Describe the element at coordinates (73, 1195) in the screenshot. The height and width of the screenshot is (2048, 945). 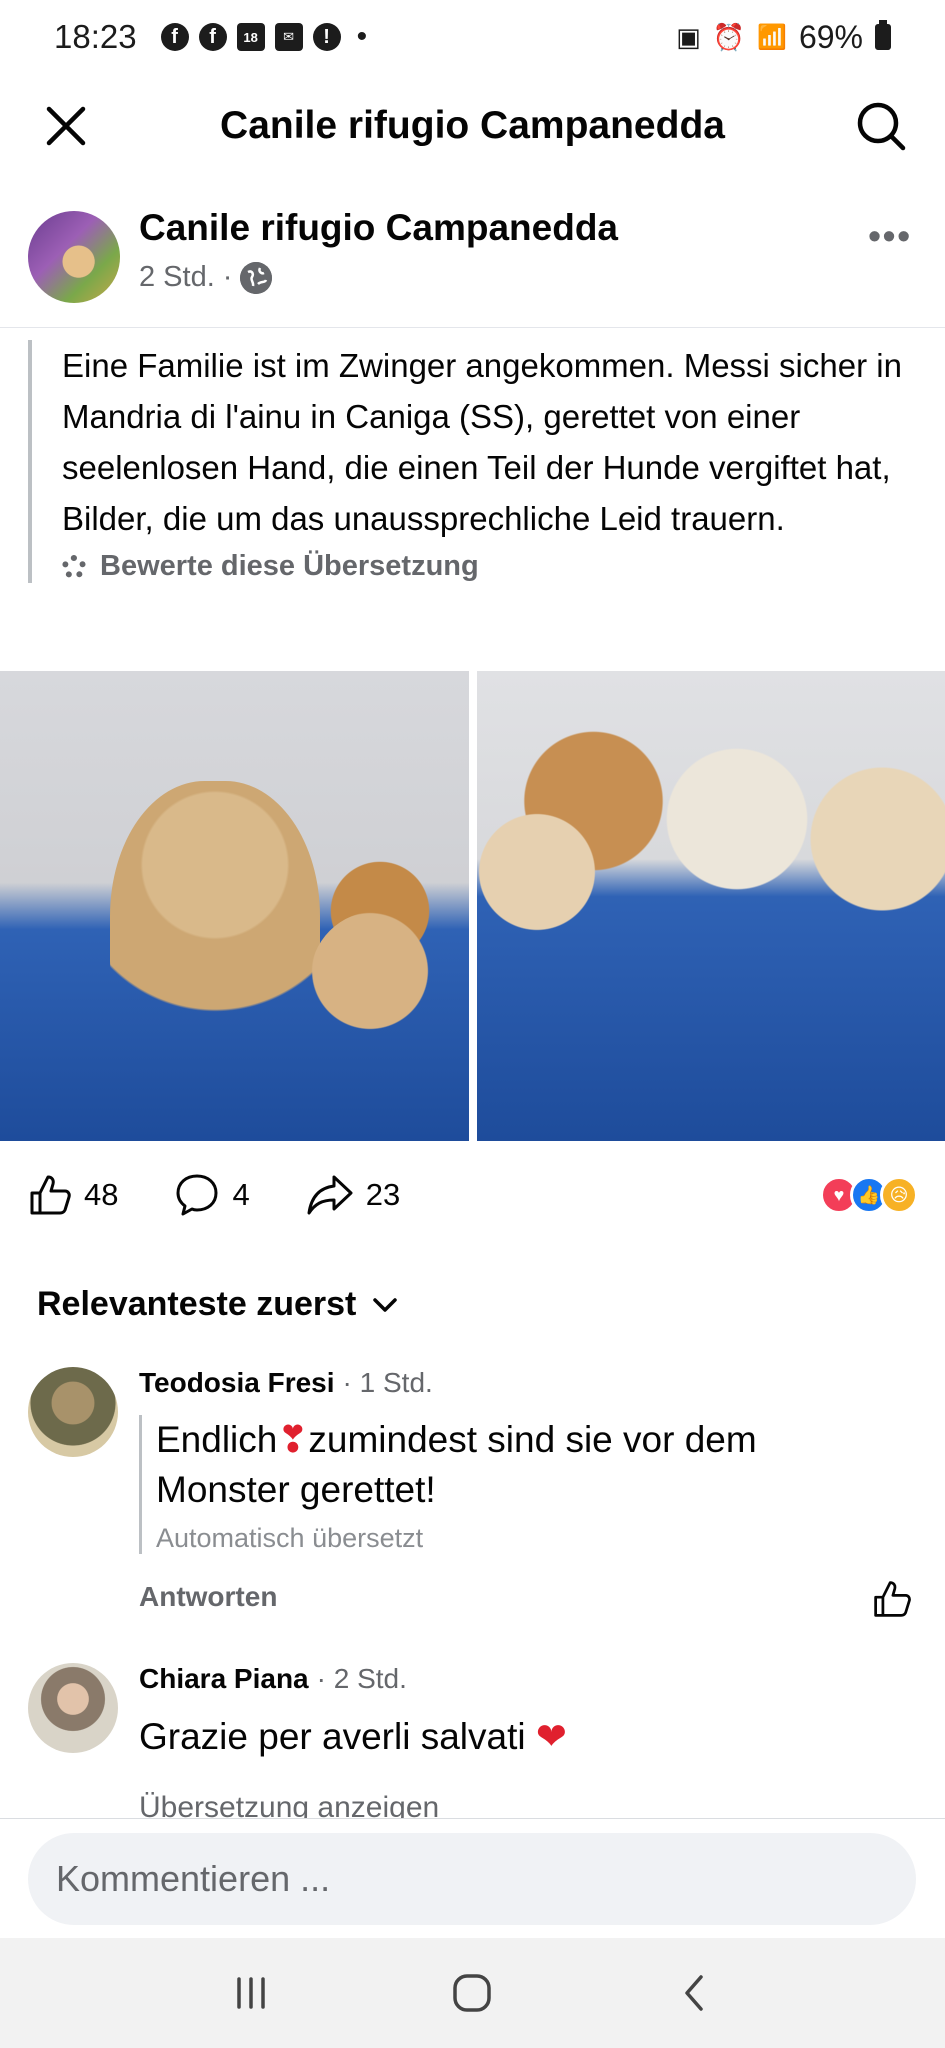
I see `like-button: 48` at that location.